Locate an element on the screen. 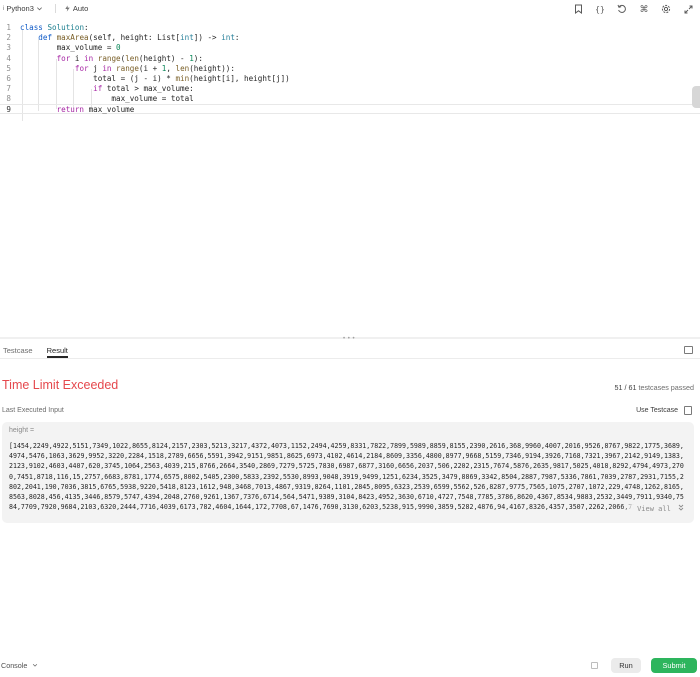  expand-icon is located at coordinates (688, 9).